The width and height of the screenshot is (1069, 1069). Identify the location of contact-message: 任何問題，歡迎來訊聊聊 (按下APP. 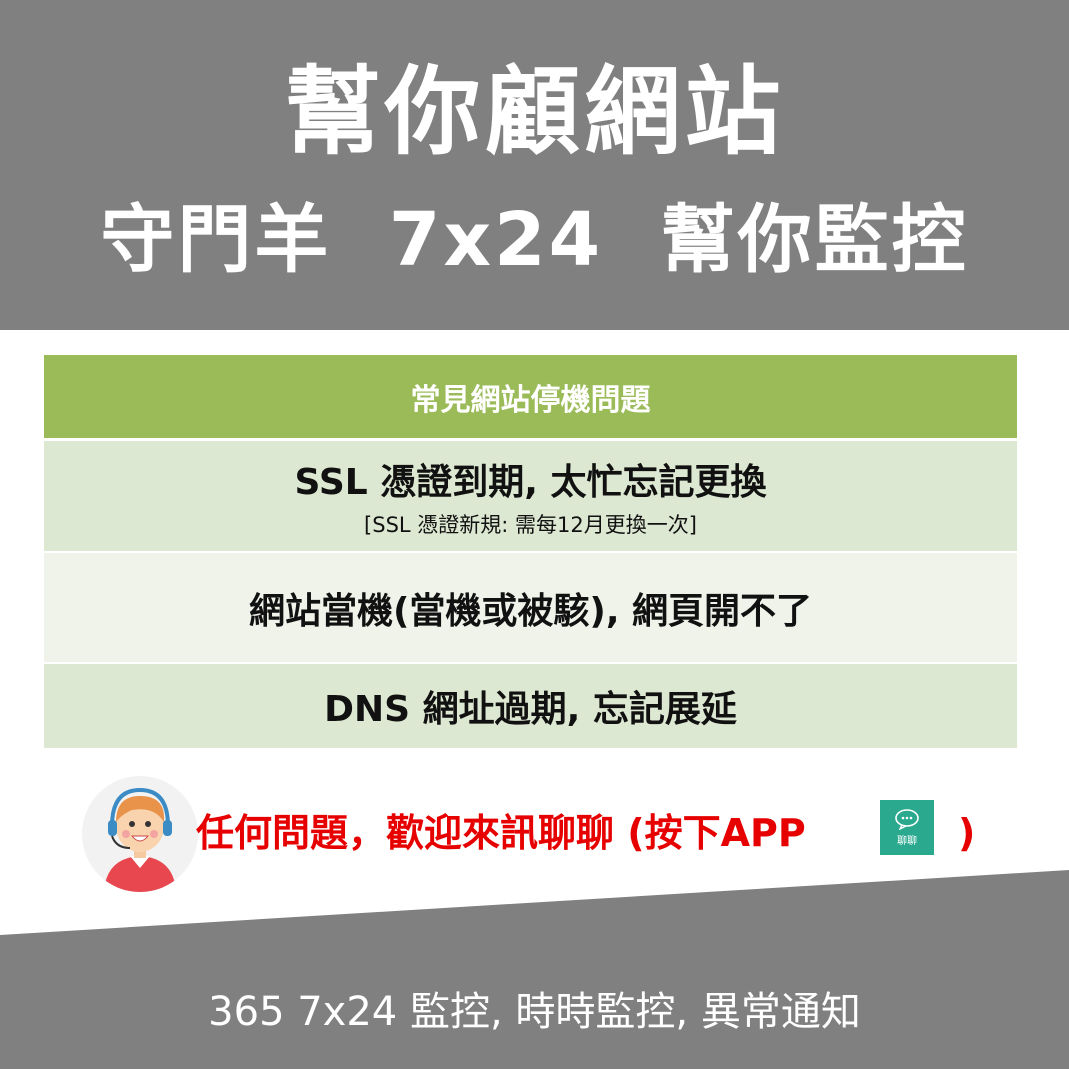
(501, 833).